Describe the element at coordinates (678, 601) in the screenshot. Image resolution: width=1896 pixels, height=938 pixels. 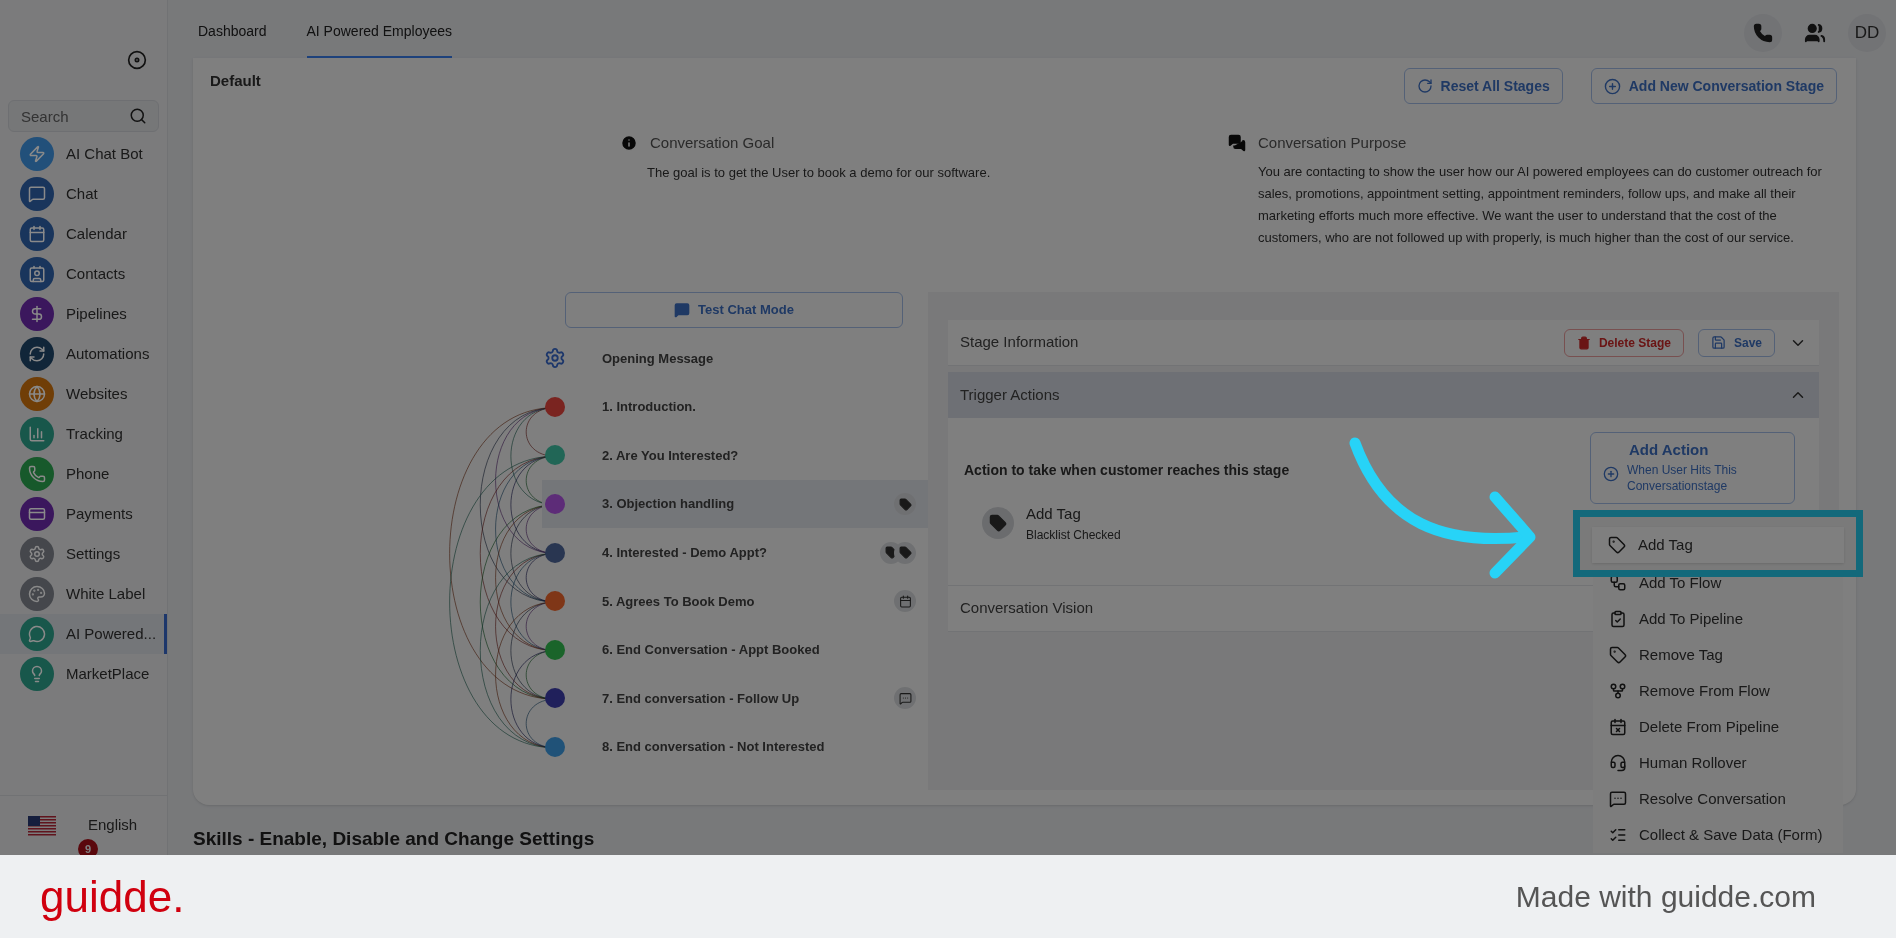
I see `stage-label: 5. Agrees To Book Demo` at that location.